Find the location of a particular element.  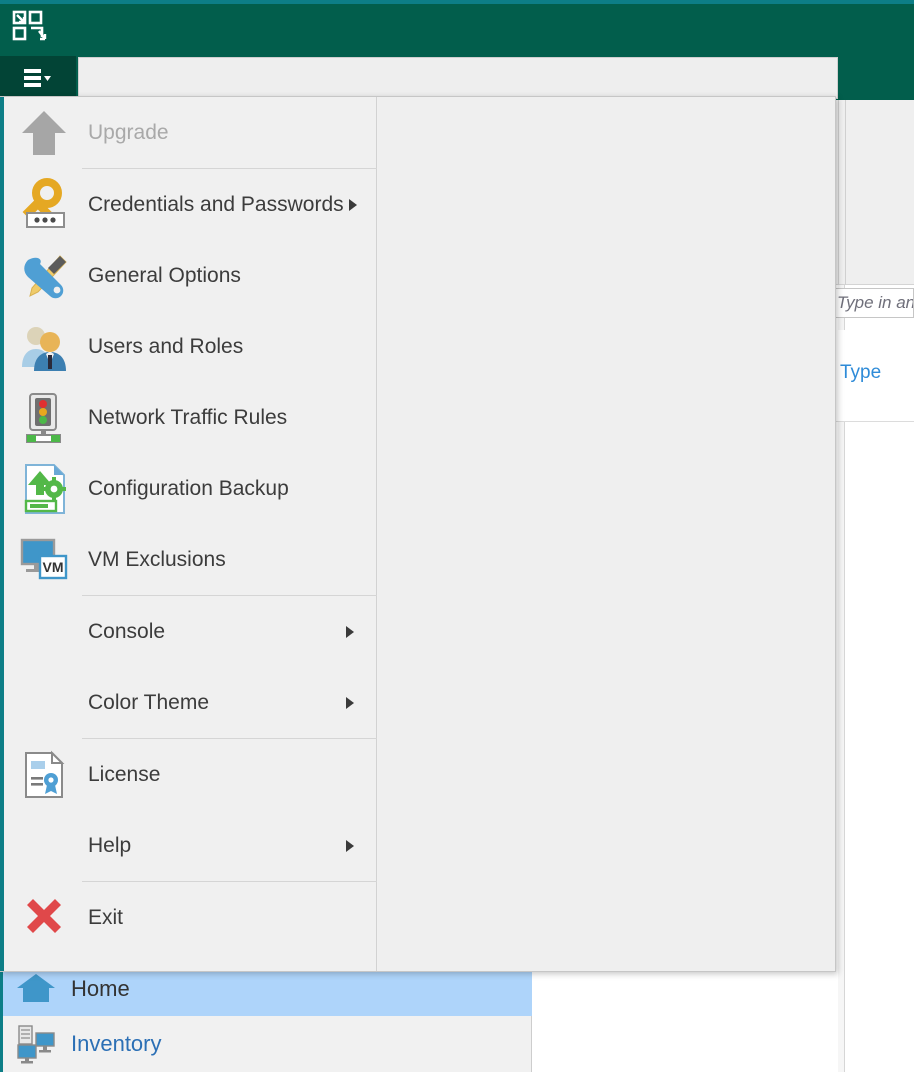

menu-item-color-theme: Color Theme is located at coordinates (190, 702).